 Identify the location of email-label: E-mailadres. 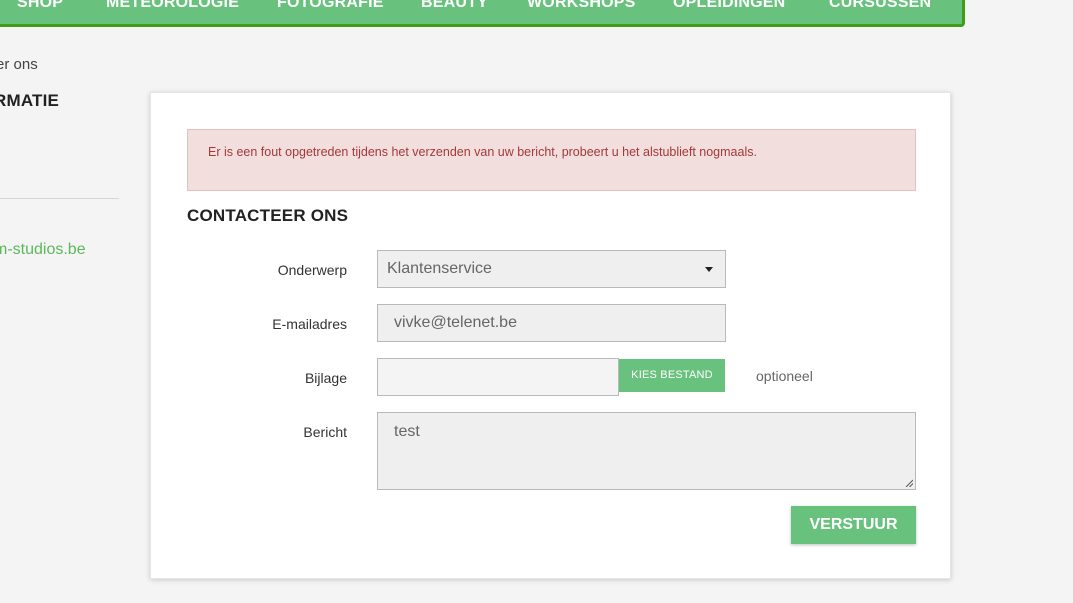
(309, 324).